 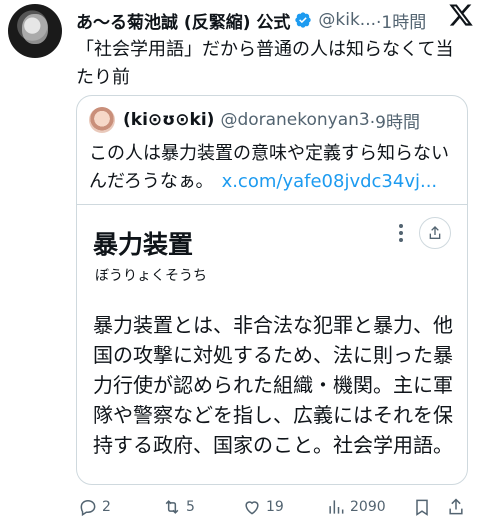 I want to click on share-icon, so click(x=435, y=232).